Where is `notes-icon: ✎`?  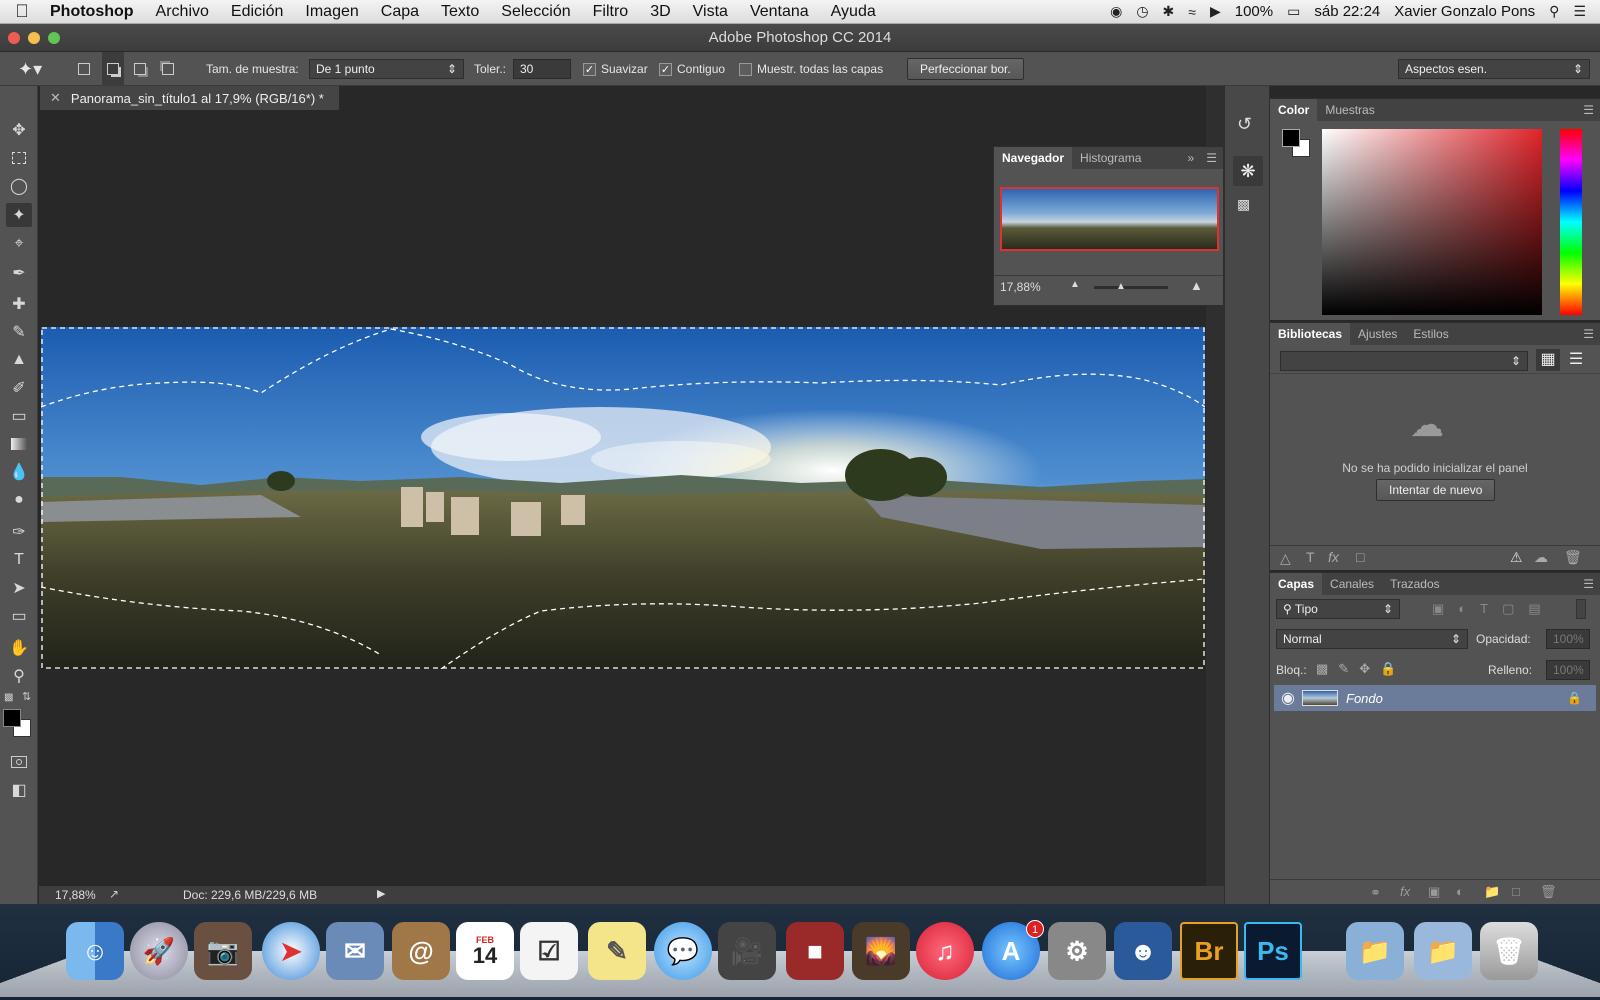
notes-icon: ✎ is located at coordinates (617, 951).